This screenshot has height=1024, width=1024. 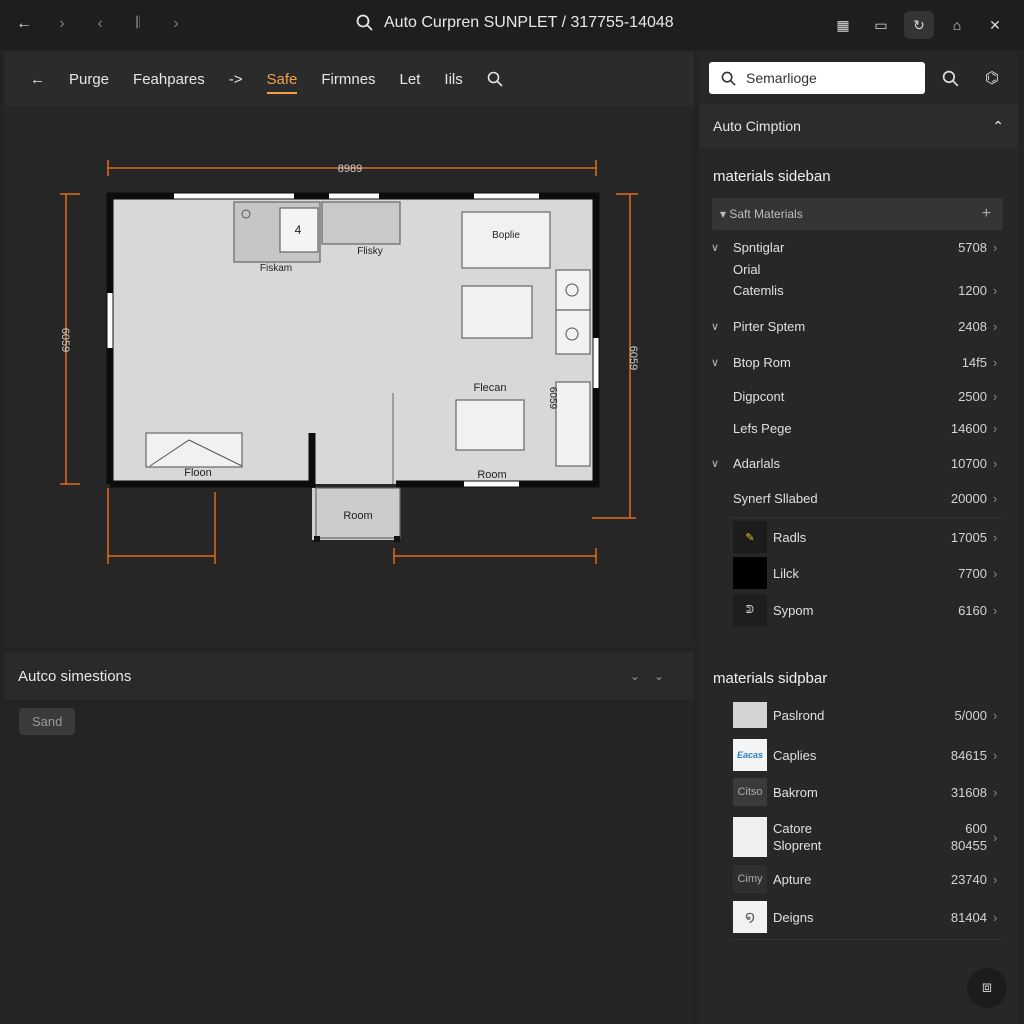 I want to click on list-item: Lefs Pege 14600 ›, so click(x=858, y=428).